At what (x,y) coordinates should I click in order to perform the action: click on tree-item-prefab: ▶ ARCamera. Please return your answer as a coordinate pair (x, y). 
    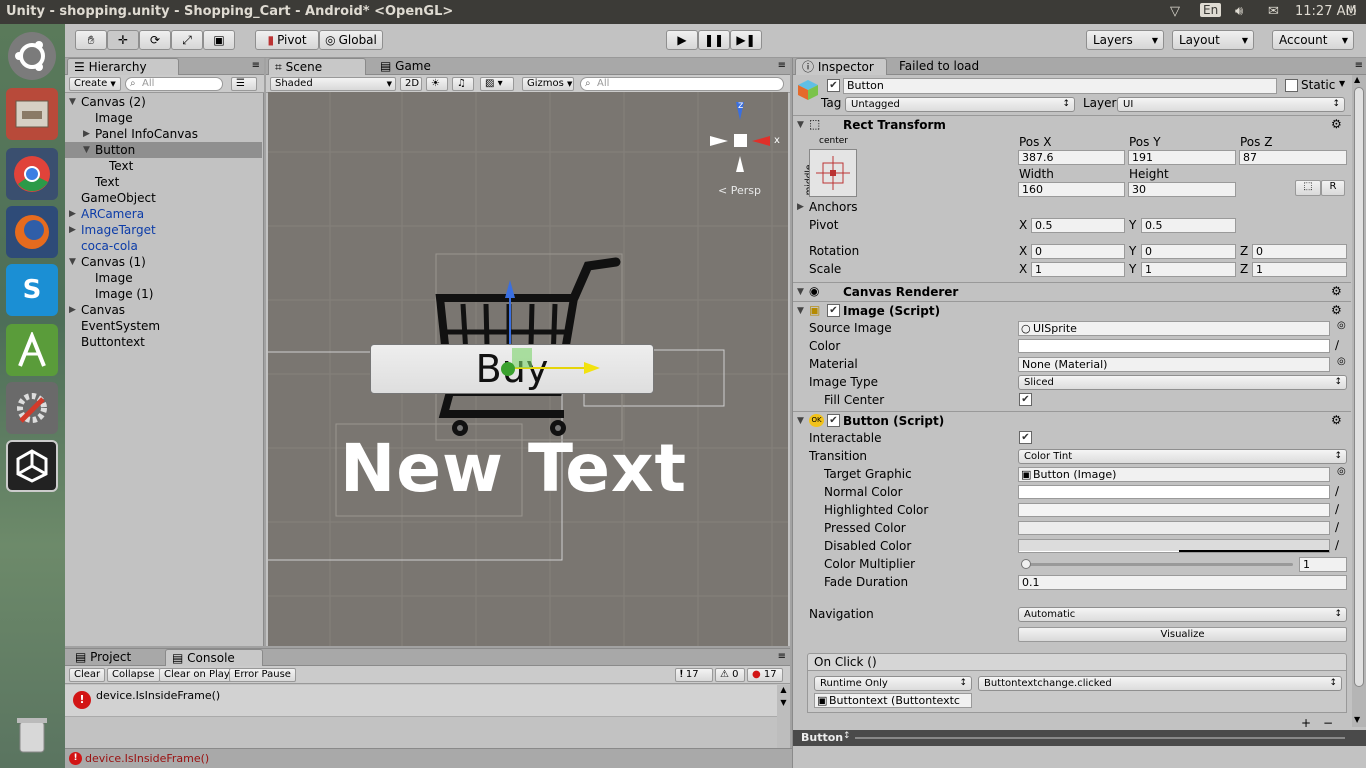
    Looking at the image, I should click on (163, 214).